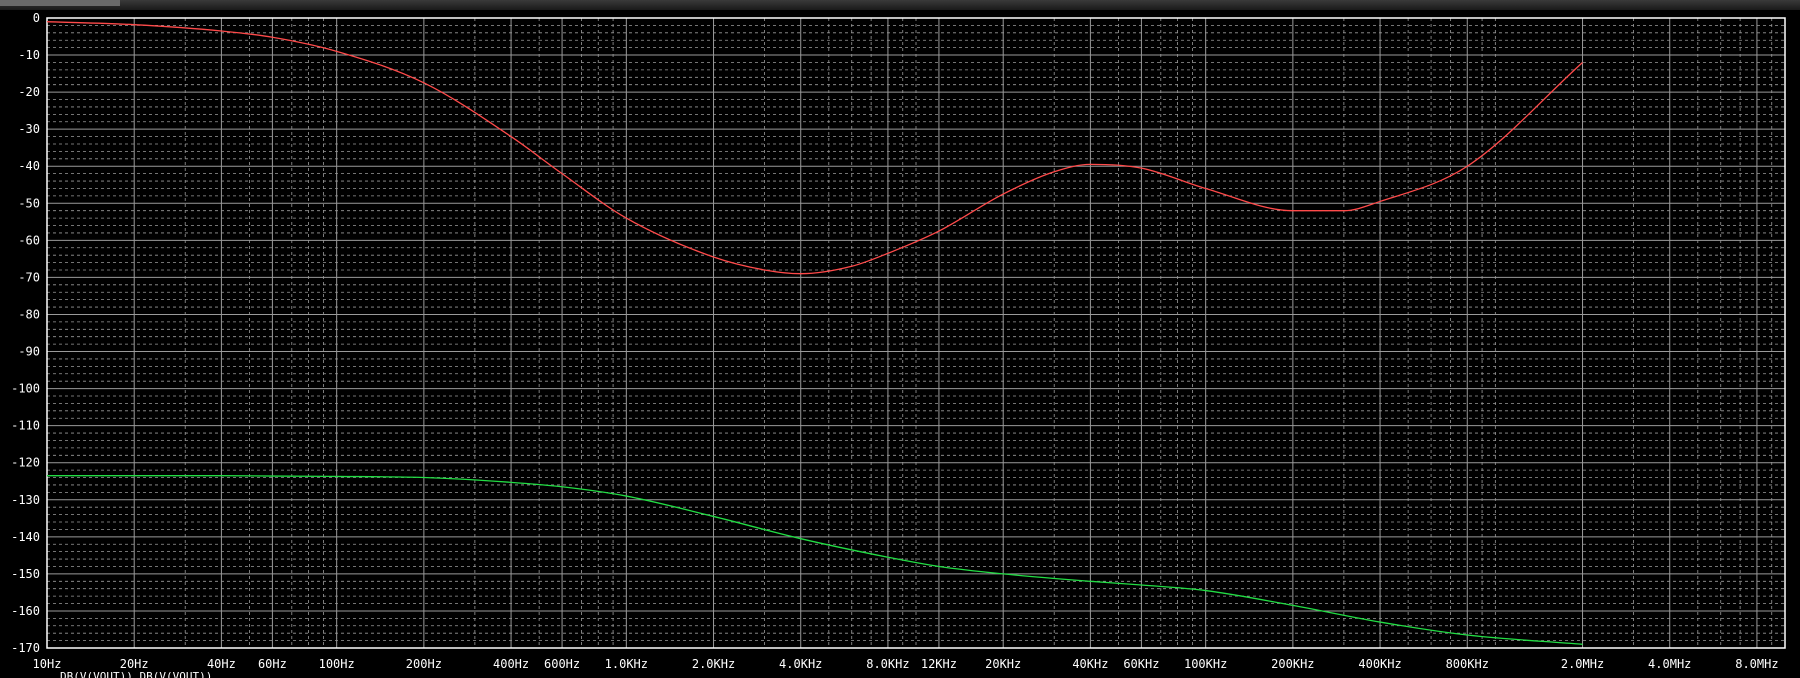  Describe the element at coordinates (337, 664) in the screenshot. I see `x-tick-label: 100Hz` at that location.